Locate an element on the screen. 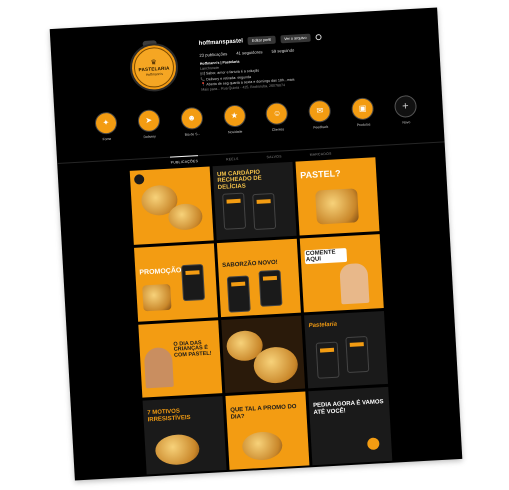  highlight-label: Feedback is located at coordinates (321, 127).